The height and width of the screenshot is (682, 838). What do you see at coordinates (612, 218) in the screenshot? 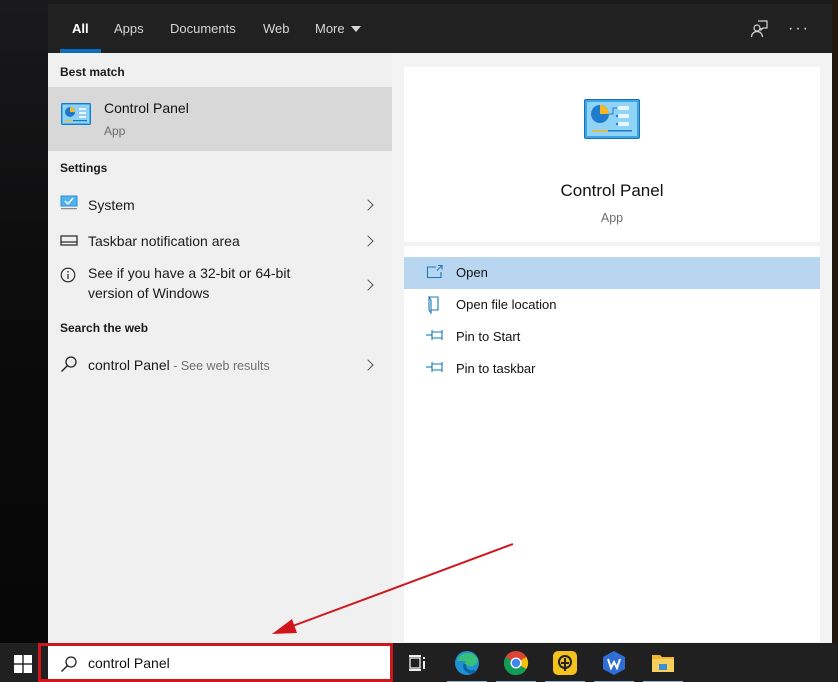
I see `detail-subtitle: App` at bounding box center [612, 218].